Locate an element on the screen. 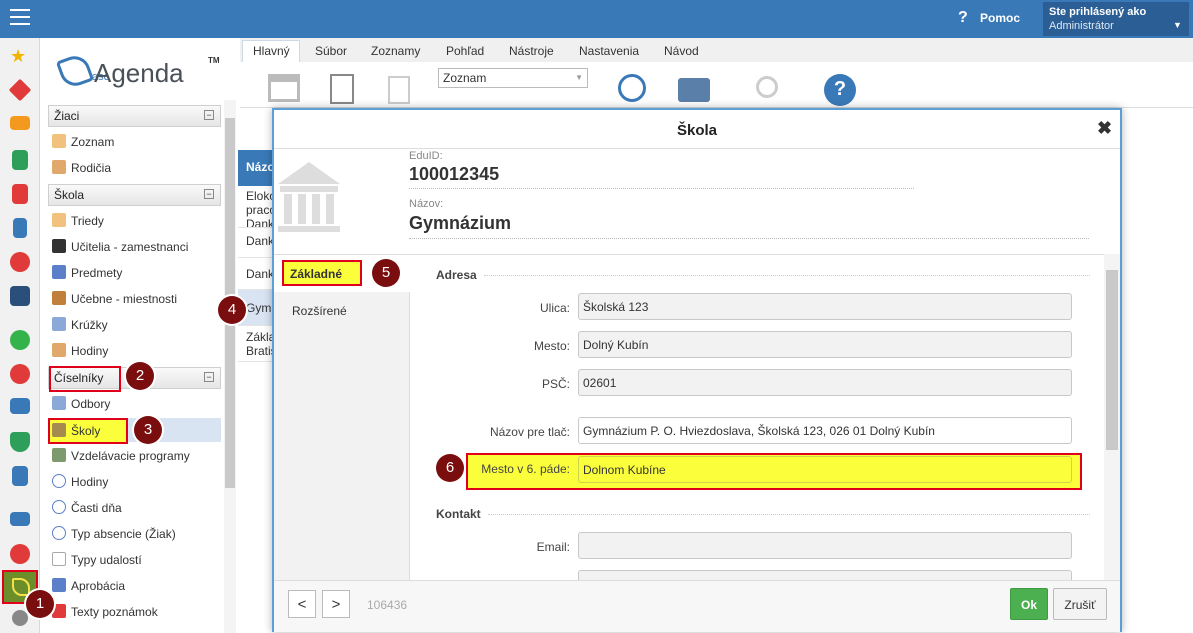 This screenshot has height=633, width=1193. divider is located at coordinates (749, 238).